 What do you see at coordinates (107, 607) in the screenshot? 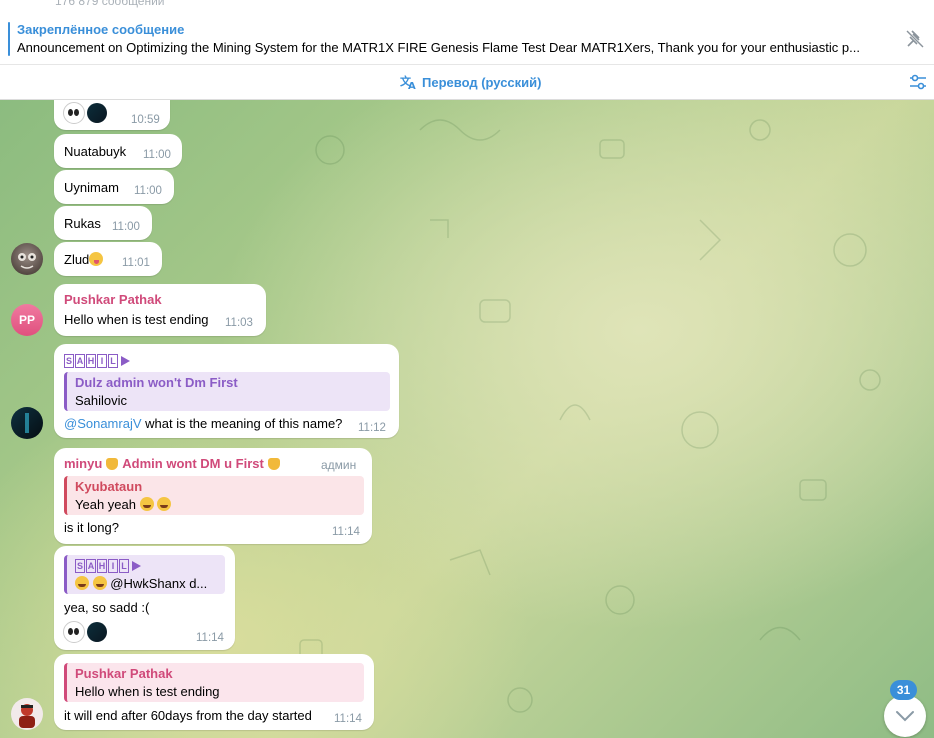
I see `message-text: yea, so sadd :(` at bounding box center [107, 607].